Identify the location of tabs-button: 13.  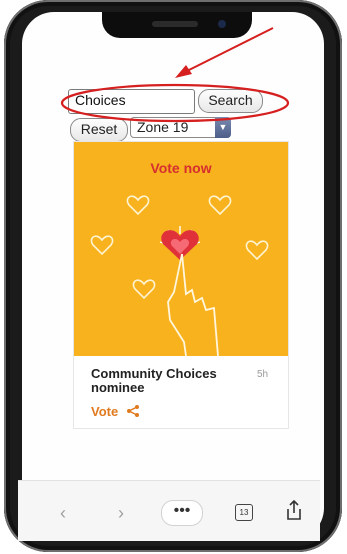
(244, 512).